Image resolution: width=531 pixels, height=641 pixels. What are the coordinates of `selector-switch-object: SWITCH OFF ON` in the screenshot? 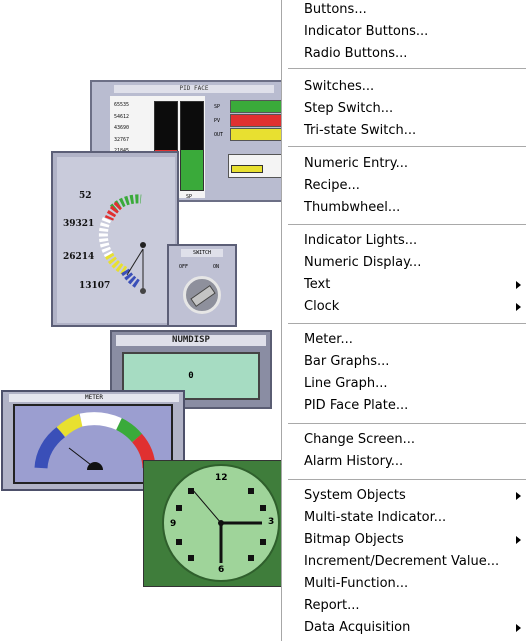 It's located at (202, 285).